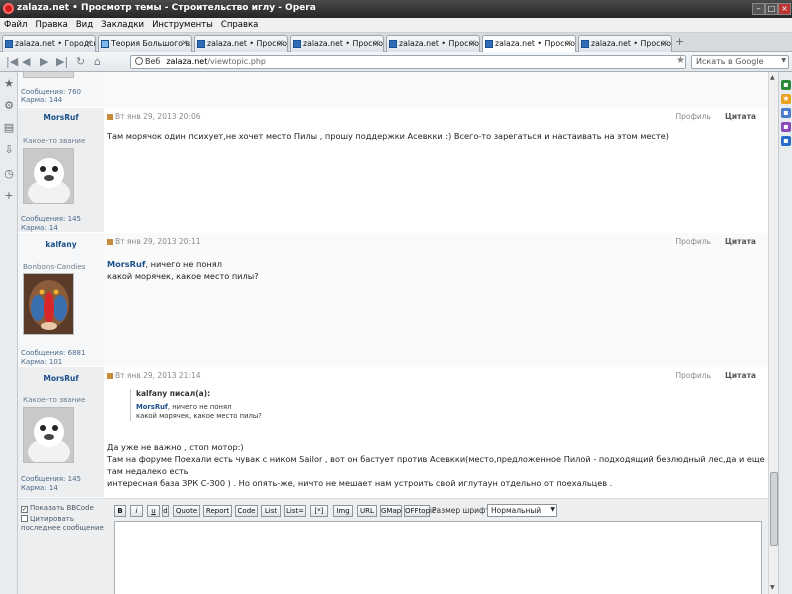  Describe the element at coordinates (783, 60) in the screenshot. I see `search-dropdown-icon: ▼` at that location.